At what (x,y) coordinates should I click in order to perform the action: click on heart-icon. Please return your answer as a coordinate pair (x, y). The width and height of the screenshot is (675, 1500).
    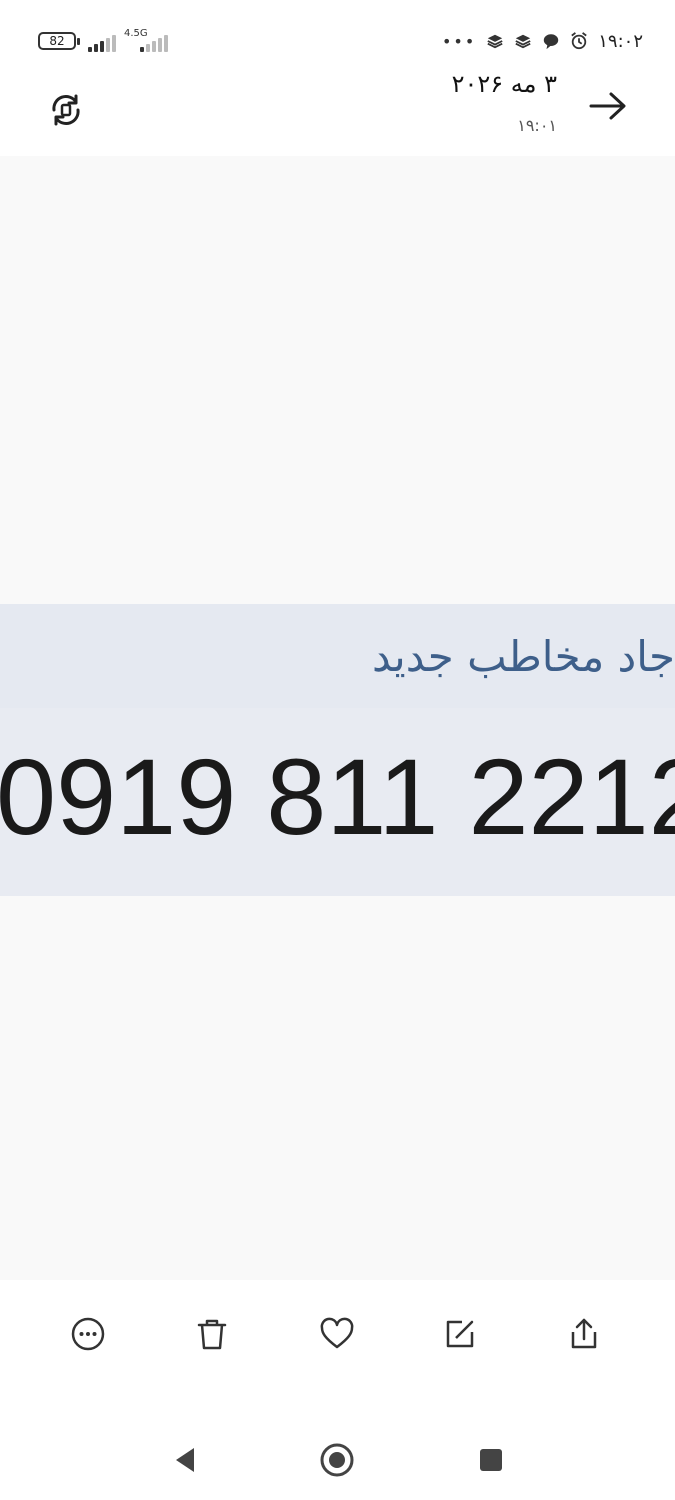
    Looking at the image, I should click on (337, 1334).